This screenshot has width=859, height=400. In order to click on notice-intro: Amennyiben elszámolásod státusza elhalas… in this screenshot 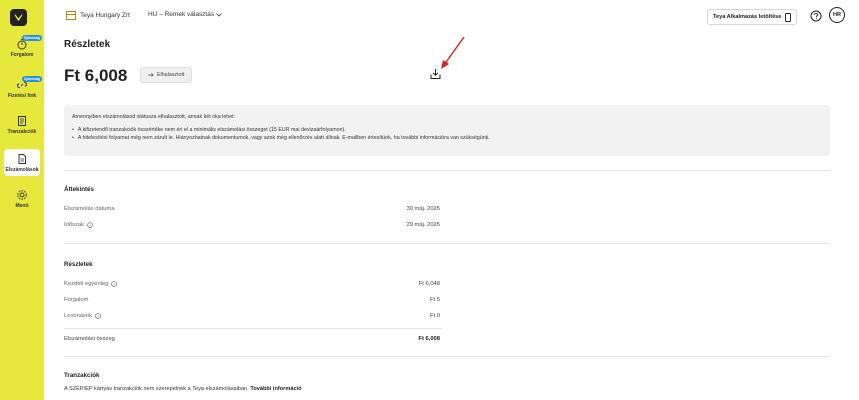, I will do `click(154, 117)`.